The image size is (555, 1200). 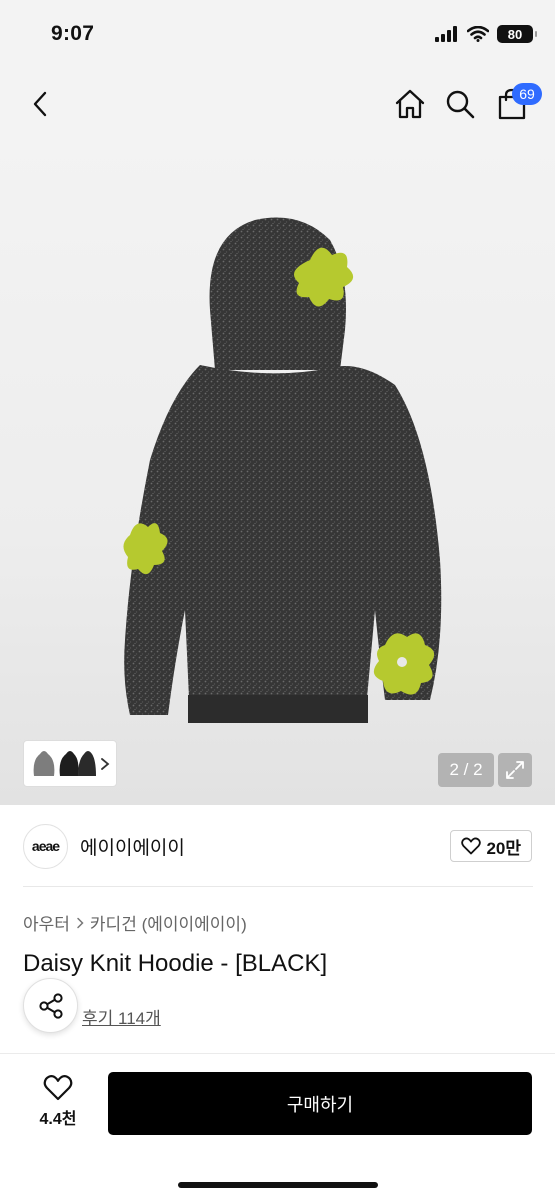 I want to click on expand-image-button, so click(x=515, y=770).